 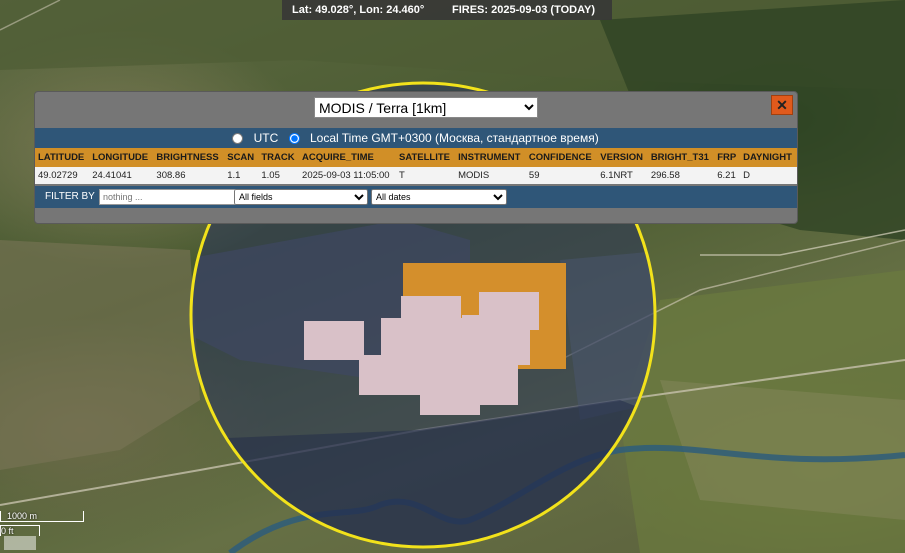 I want to click on utc-radio, so click(x=238, y=139).